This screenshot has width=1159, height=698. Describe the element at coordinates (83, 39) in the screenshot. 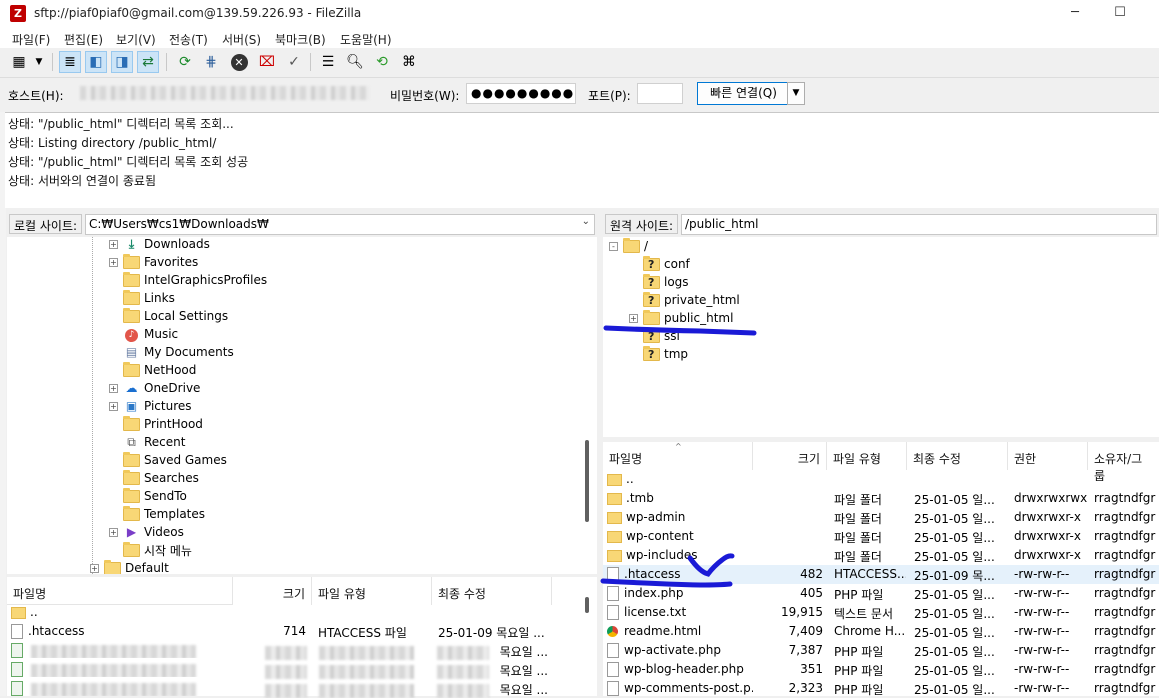

I see `menu-edit: 편집(E)` at that location.